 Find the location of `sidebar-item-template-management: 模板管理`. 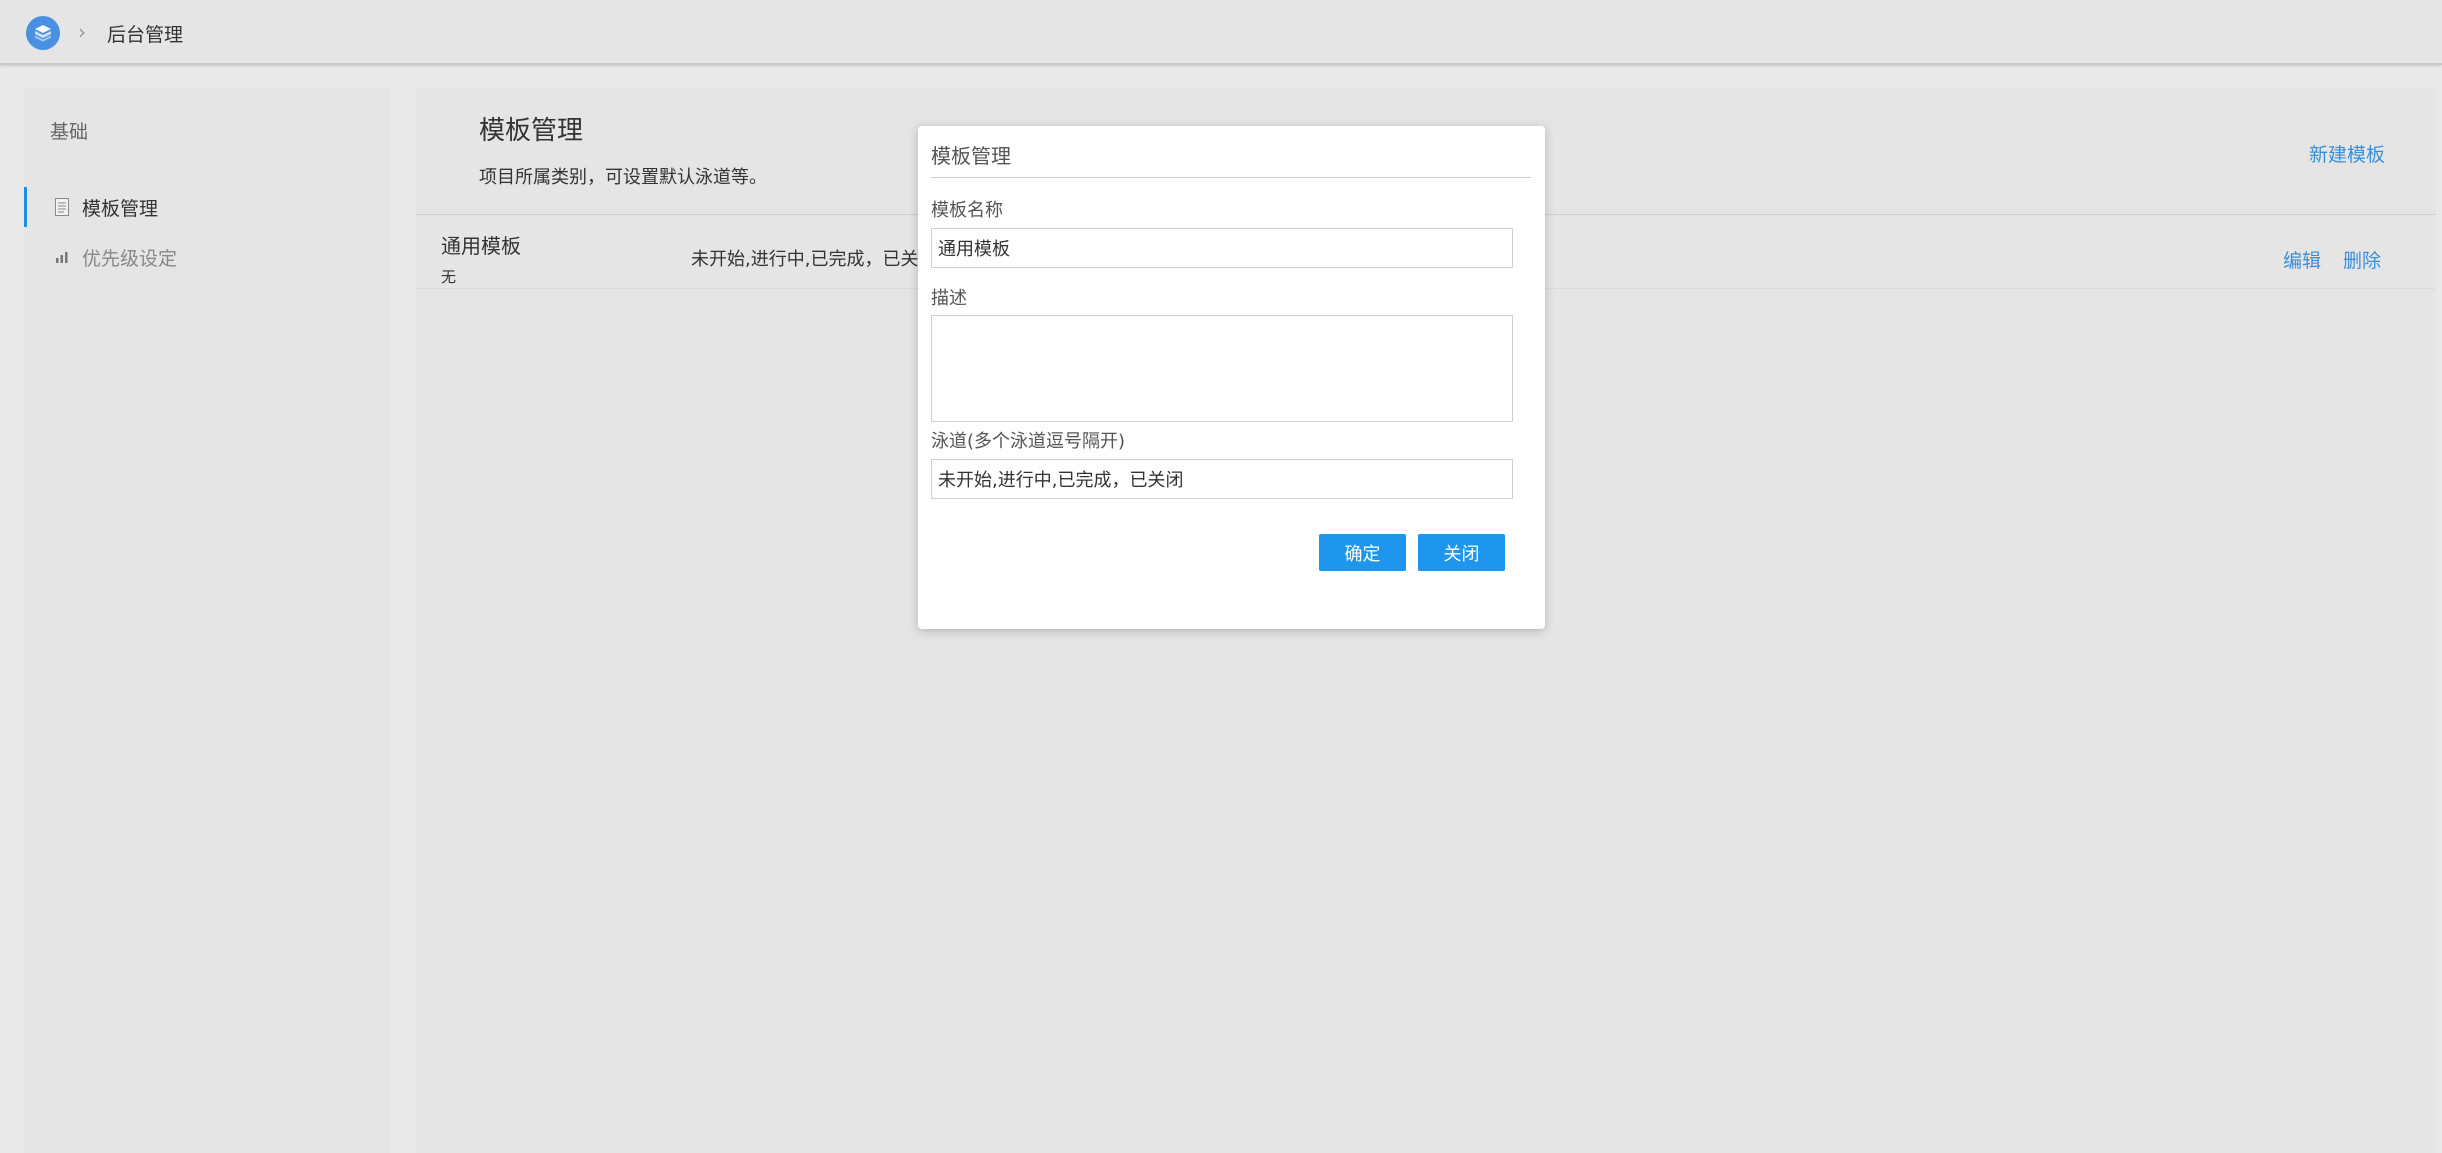

sidebar-item-template-management: 模板管理 is located at coordinates (207, 207).